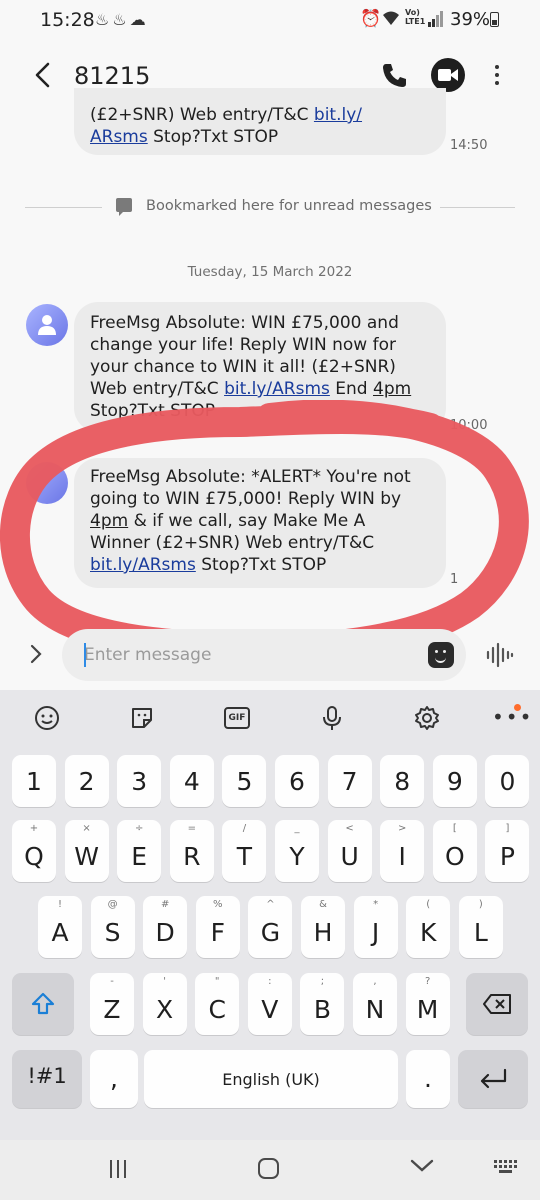 The height and width of the screenshot is (1200, 540). I want to click on status-time: 15:28, so click(67, 20).